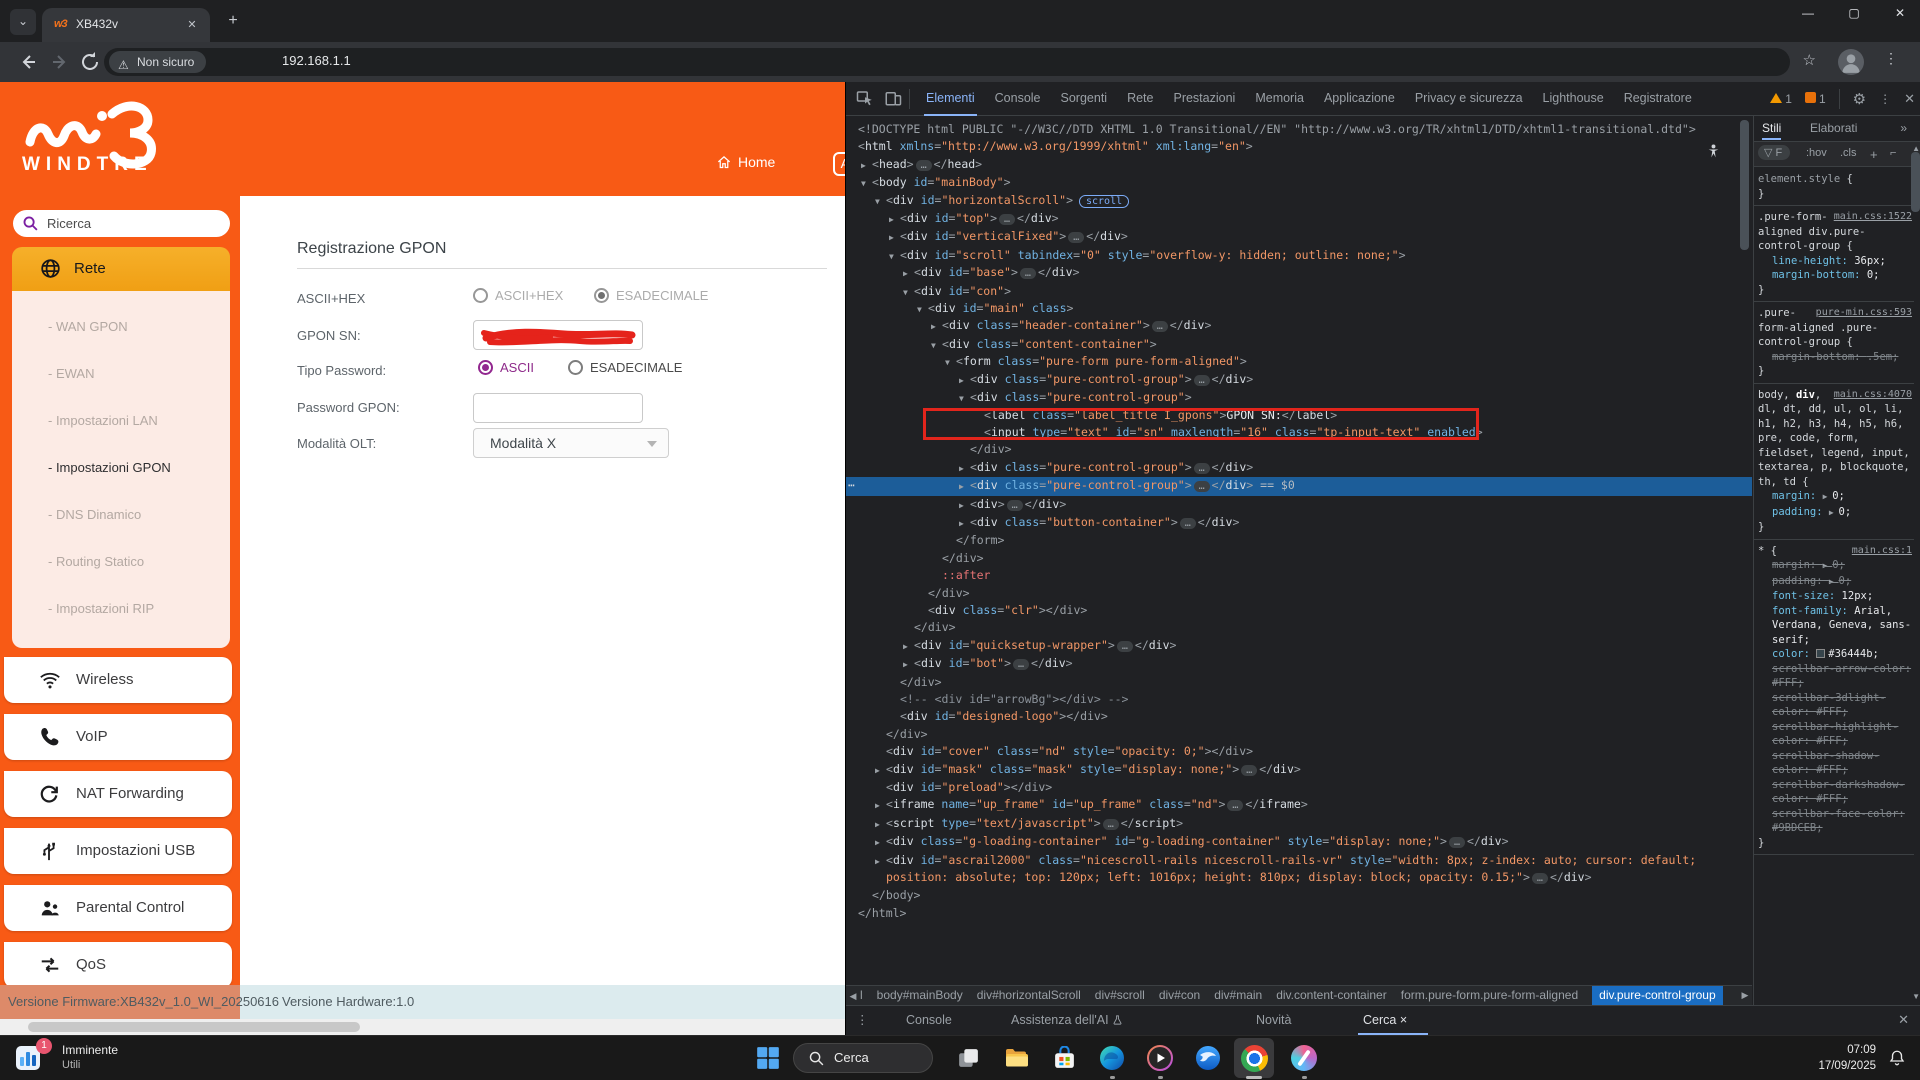 The image size is (1920, 1080). What do you see at coordinates (118, 680) in the screenshot?
I see `sidebar-item-wireless: Wireless` at bounding box center [118, 680].